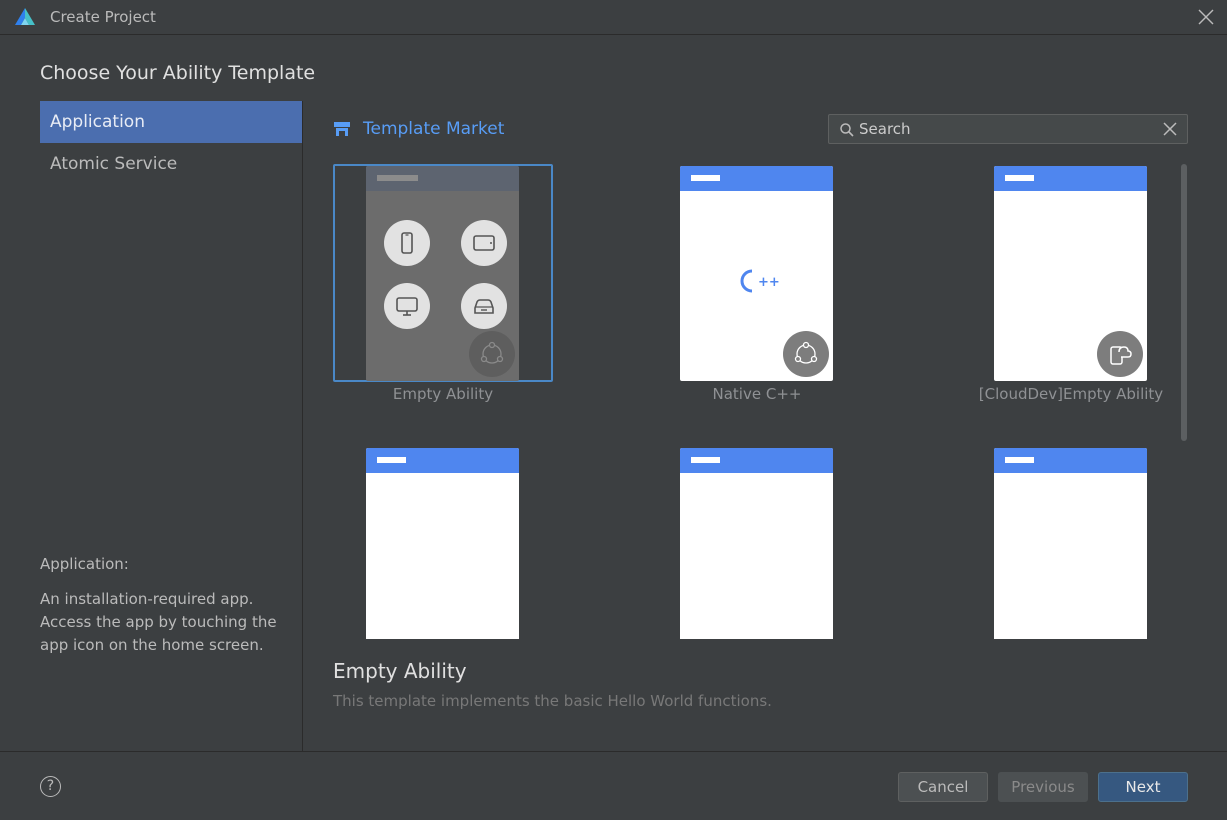 This screenshot has width=1227, height=820. What do you see at coordinates (484, 306) in the screenshot?
I see `car-device-icon` at bounding box center [484, 306].